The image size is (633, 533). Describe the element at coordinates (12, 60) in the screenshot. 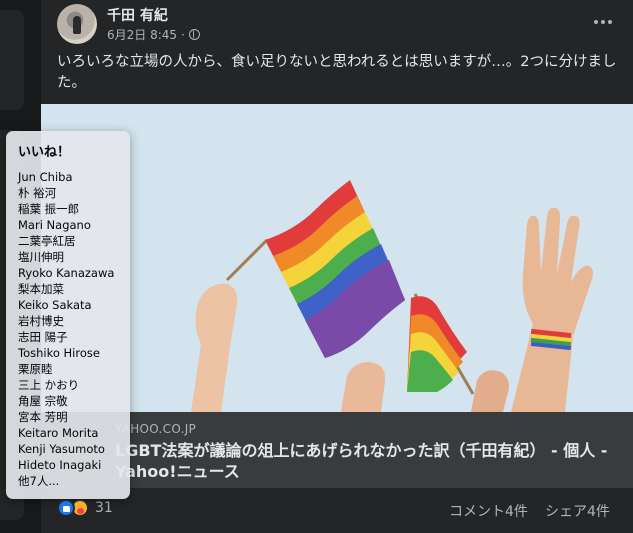

I see `left-card` at that location.